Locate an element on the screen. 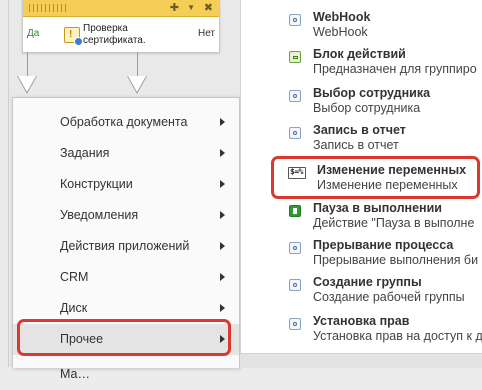  menu-item-constructions: Конструкции is located at coordinates (126, 184).